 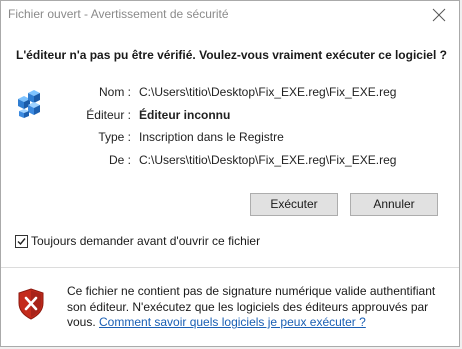 I want to click on checkmark-icon, so click(x=21, y=242).